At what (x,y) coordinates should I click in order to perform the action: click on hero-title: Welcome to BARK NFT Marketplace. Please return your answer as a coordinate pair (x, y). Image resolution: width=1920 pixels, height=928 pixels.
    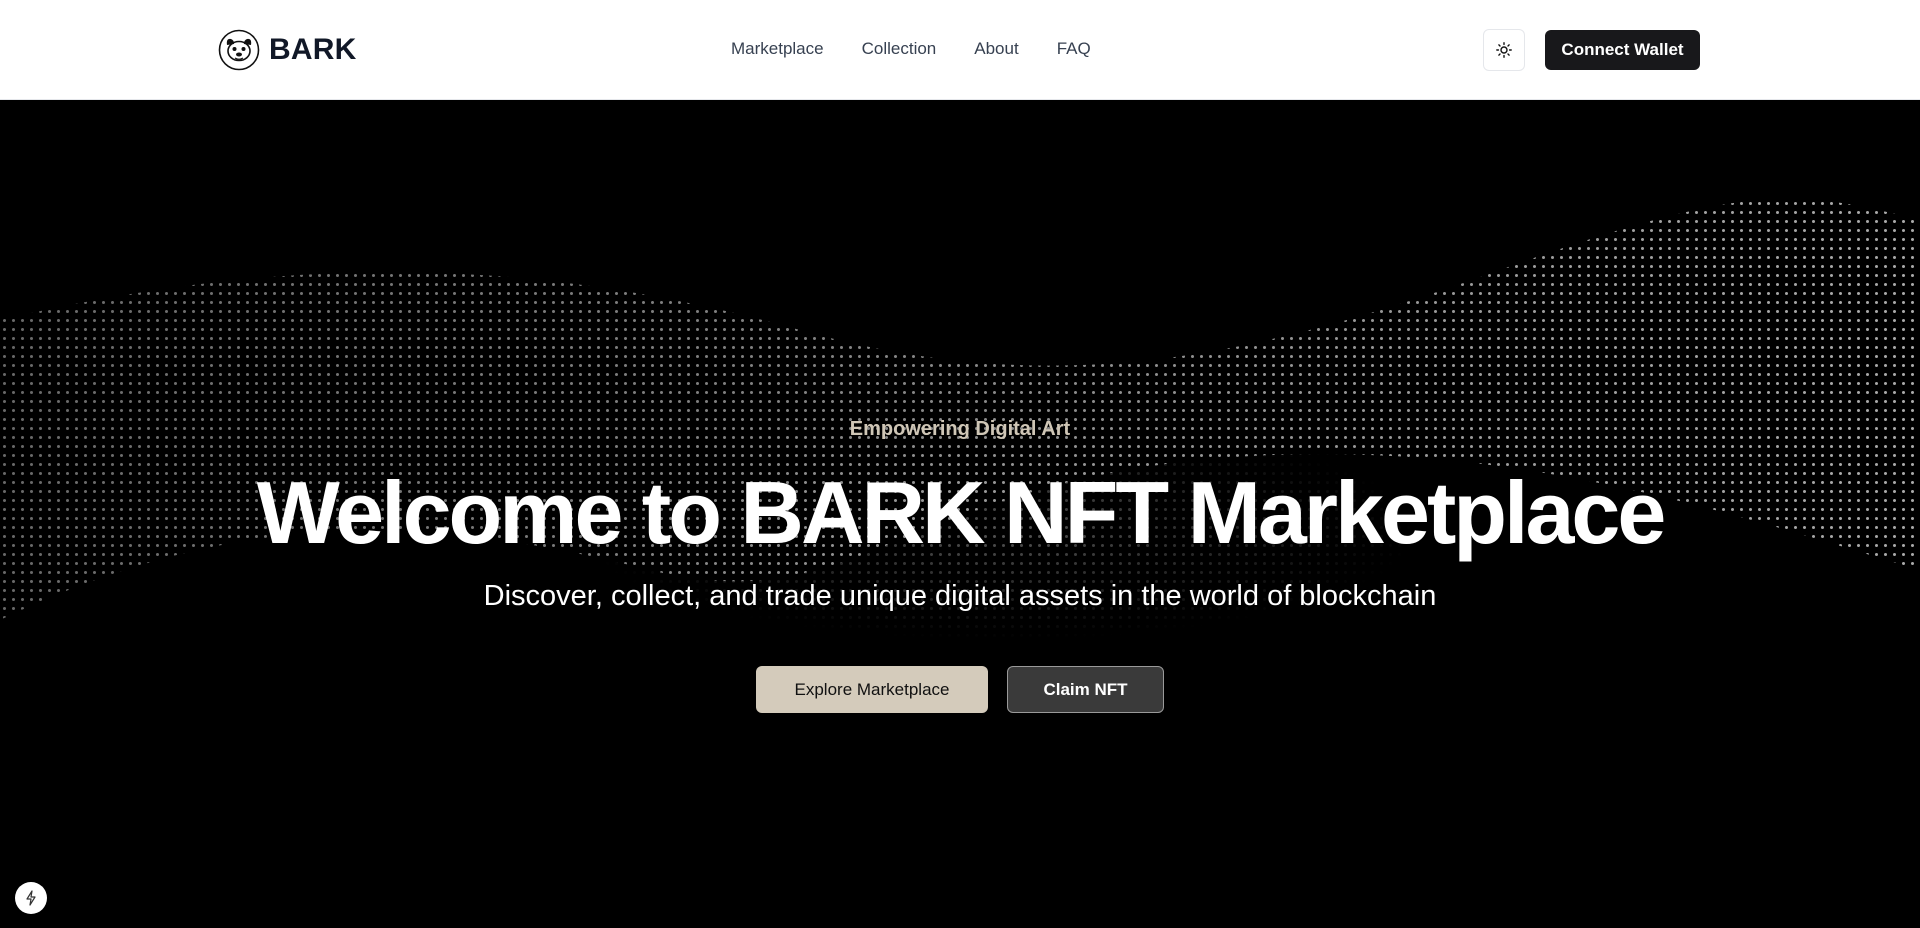
    Looking at the image, I should click on (961, 512).